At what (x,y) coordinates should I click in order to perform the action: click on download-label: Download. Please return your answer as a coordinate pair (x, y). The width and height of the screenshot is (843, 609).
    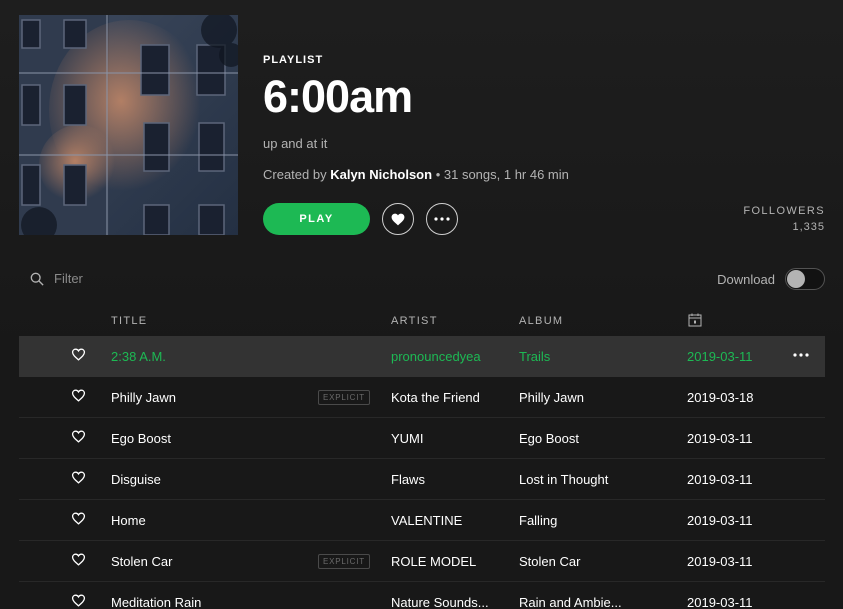
    Looking at the image, I should click on (746, 279).